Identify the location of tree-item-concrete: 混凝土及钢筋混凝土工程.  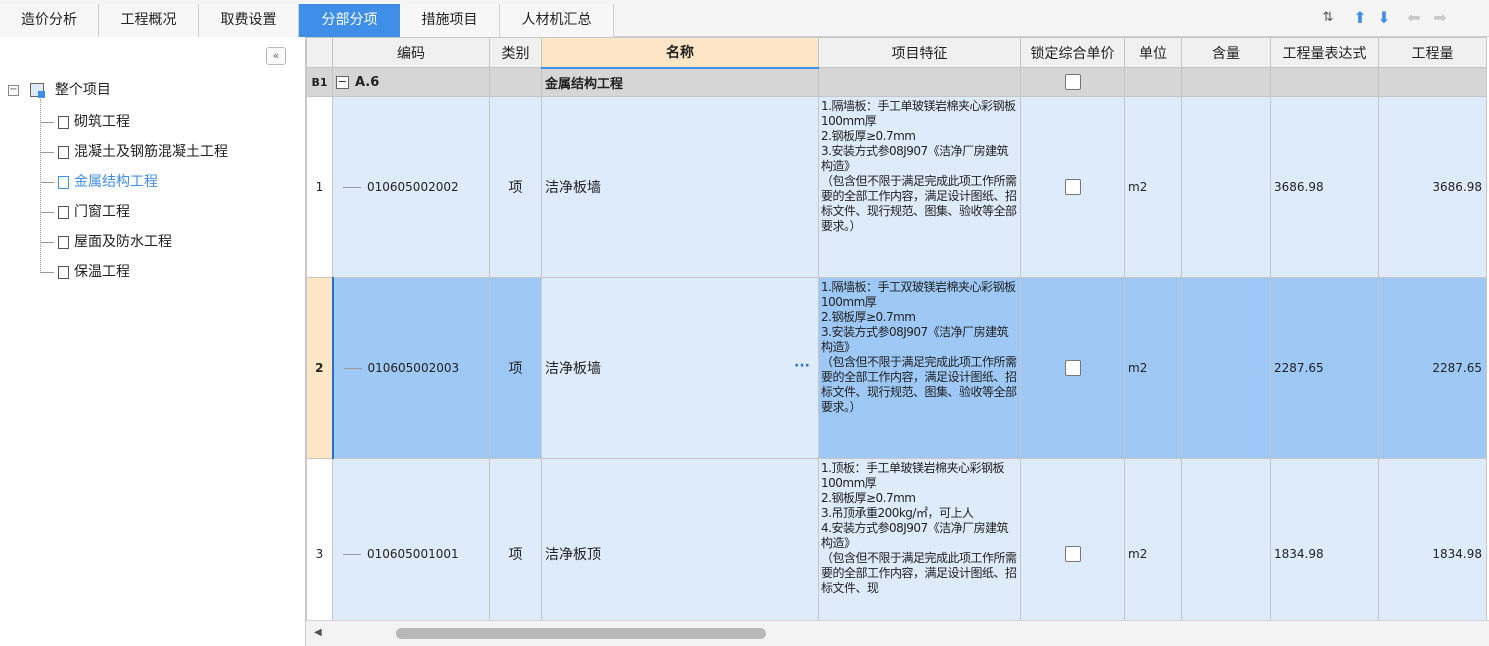
(134, 152).